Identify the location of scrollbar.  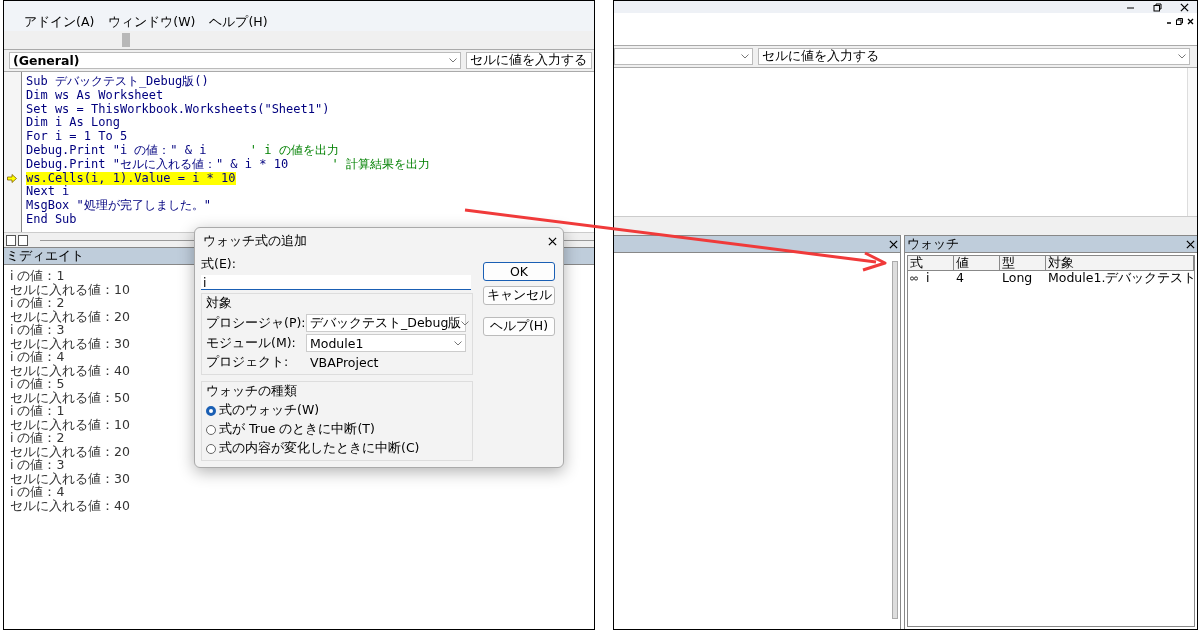
(895, 440).